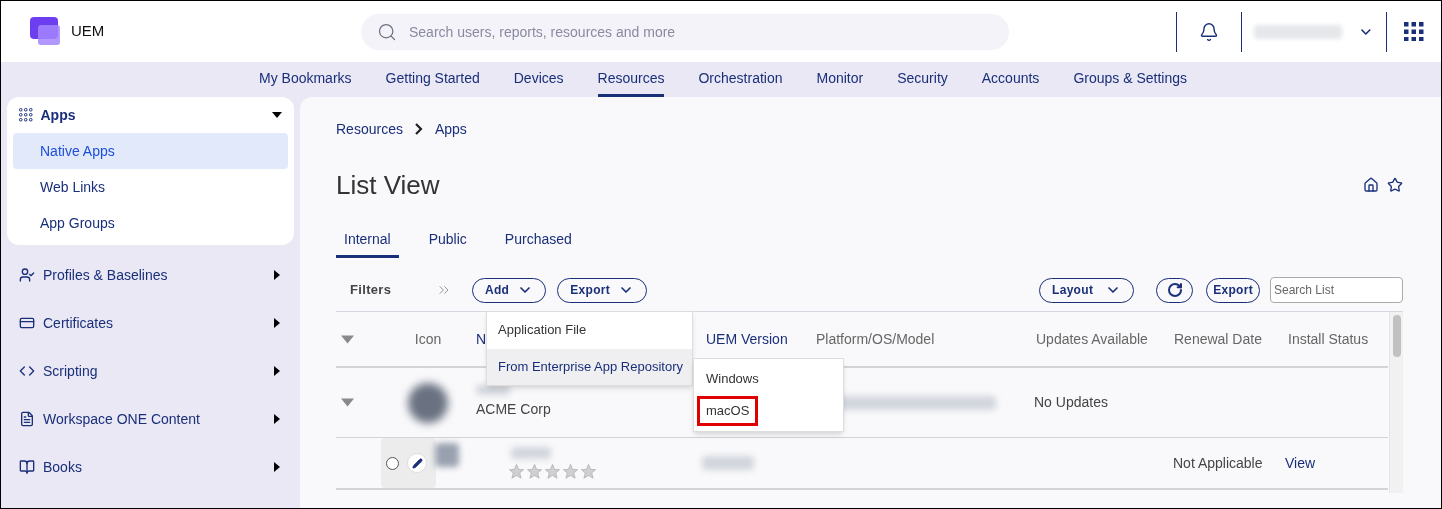  Describe the element at coordinates (514, 409) in the screenshot. I see `publisher-text: ACME Corp` at that location.